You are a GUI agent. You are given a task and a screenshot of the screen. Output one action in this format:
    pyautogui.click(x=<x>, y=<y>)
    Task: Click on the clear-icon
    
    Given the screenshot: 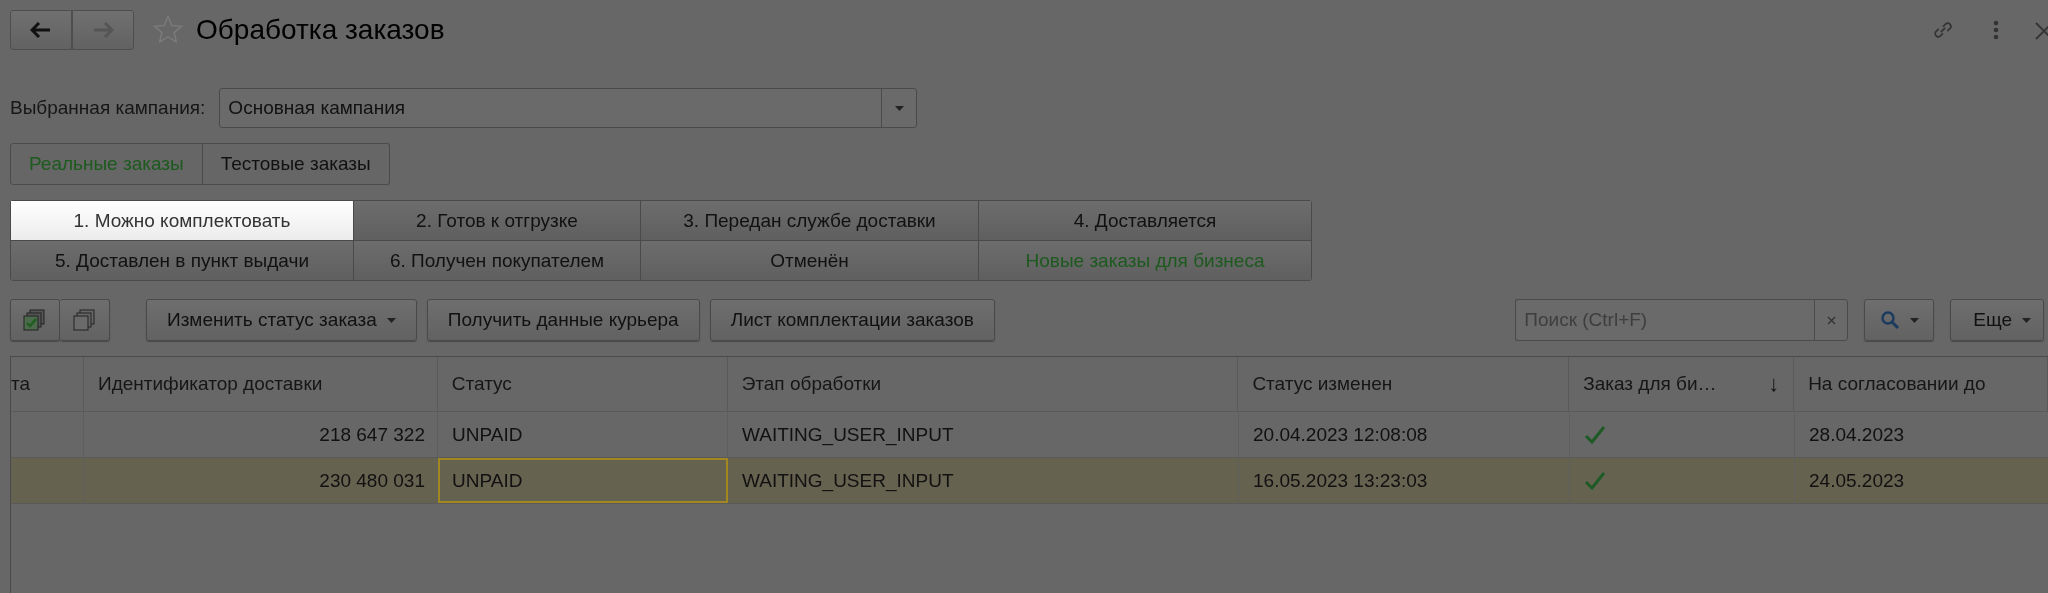 What is the action you would take?
    pyautogui.click(x=1831, y=320)
    